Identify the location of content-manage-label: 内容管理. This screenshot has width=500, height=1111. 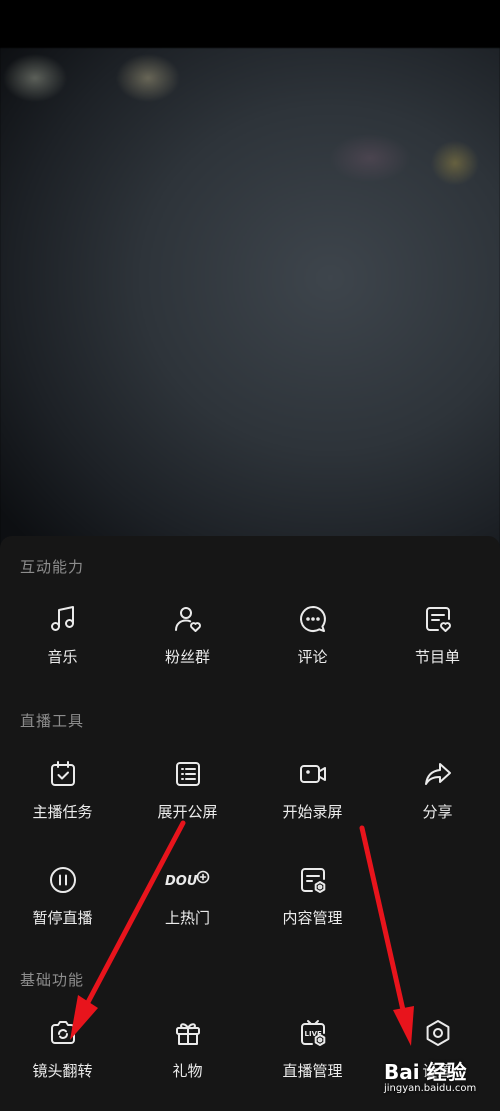
(312, 918).